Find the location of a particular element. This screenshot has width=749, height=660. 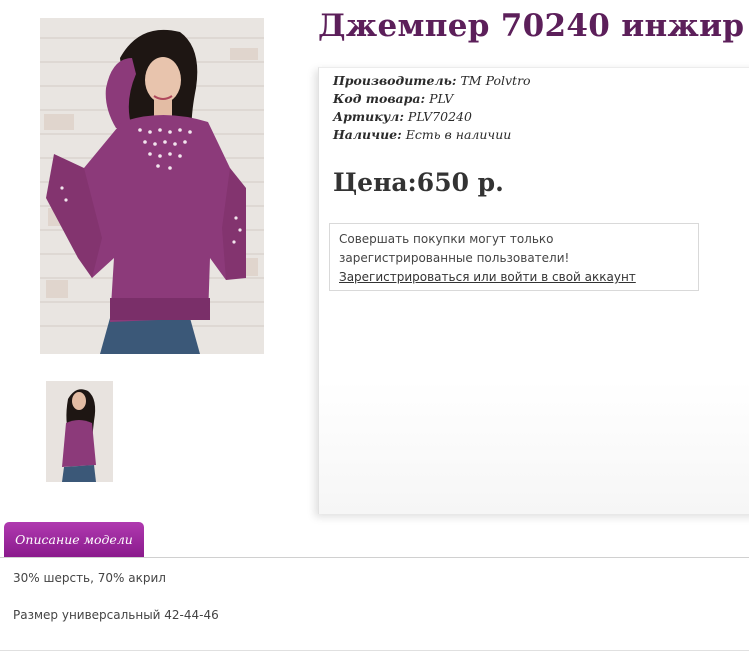

spec-value: TM Polvtro is located at coordinates (495, 80).